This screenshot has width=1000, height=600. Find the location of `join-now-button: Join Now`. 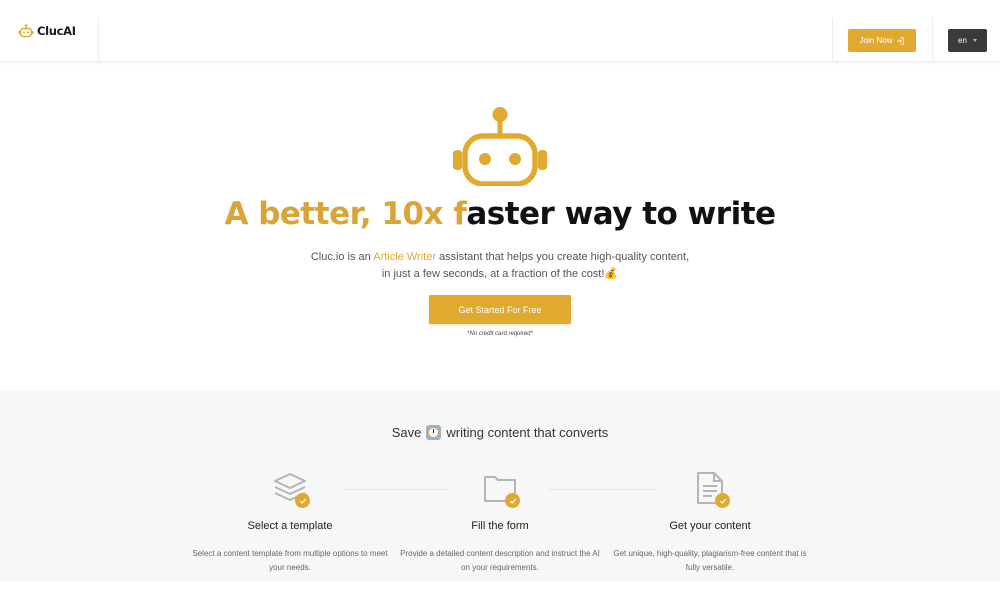

join-now-button: Join Now is located at coordinates (882, 40).